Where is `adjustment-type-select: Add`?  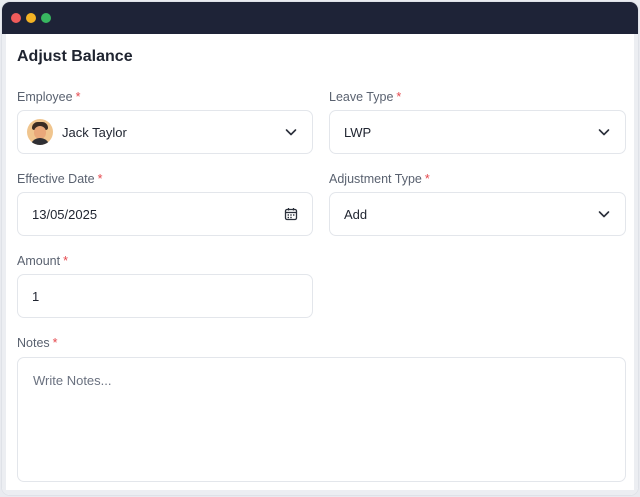
adjustment-type-select: Add is located at coordinates (477, 214).